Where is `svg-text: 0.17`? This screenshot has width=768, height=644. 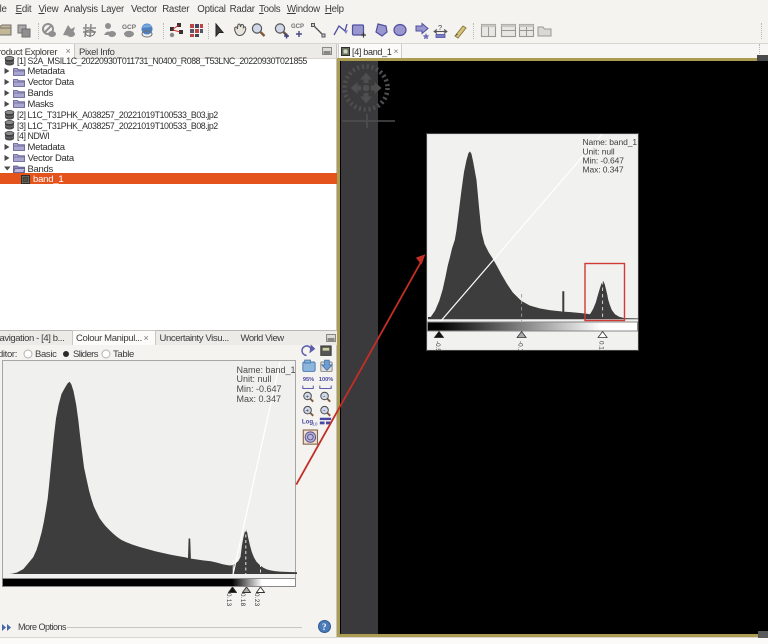
svg-text: 0.17 is located at coordinates (601, 345).